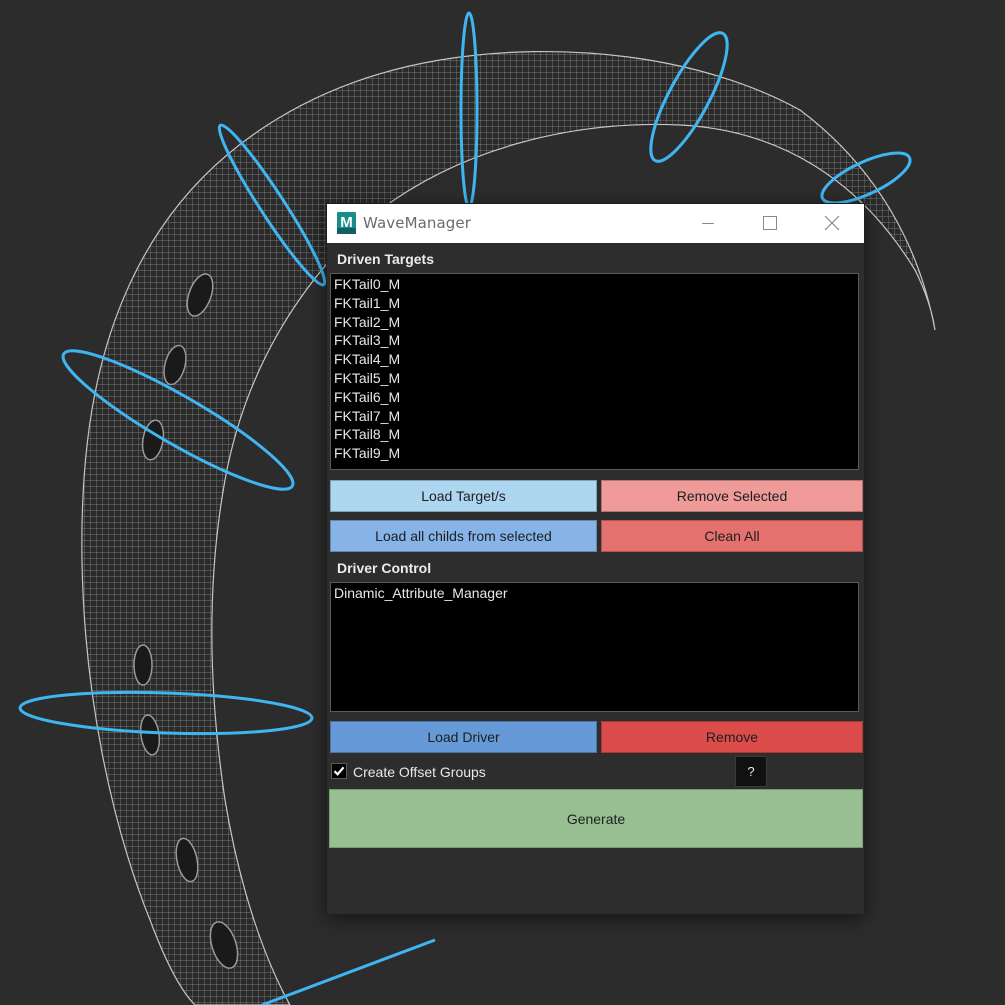  I want to click on remove-driver-button: Remove, so click(732, 737).